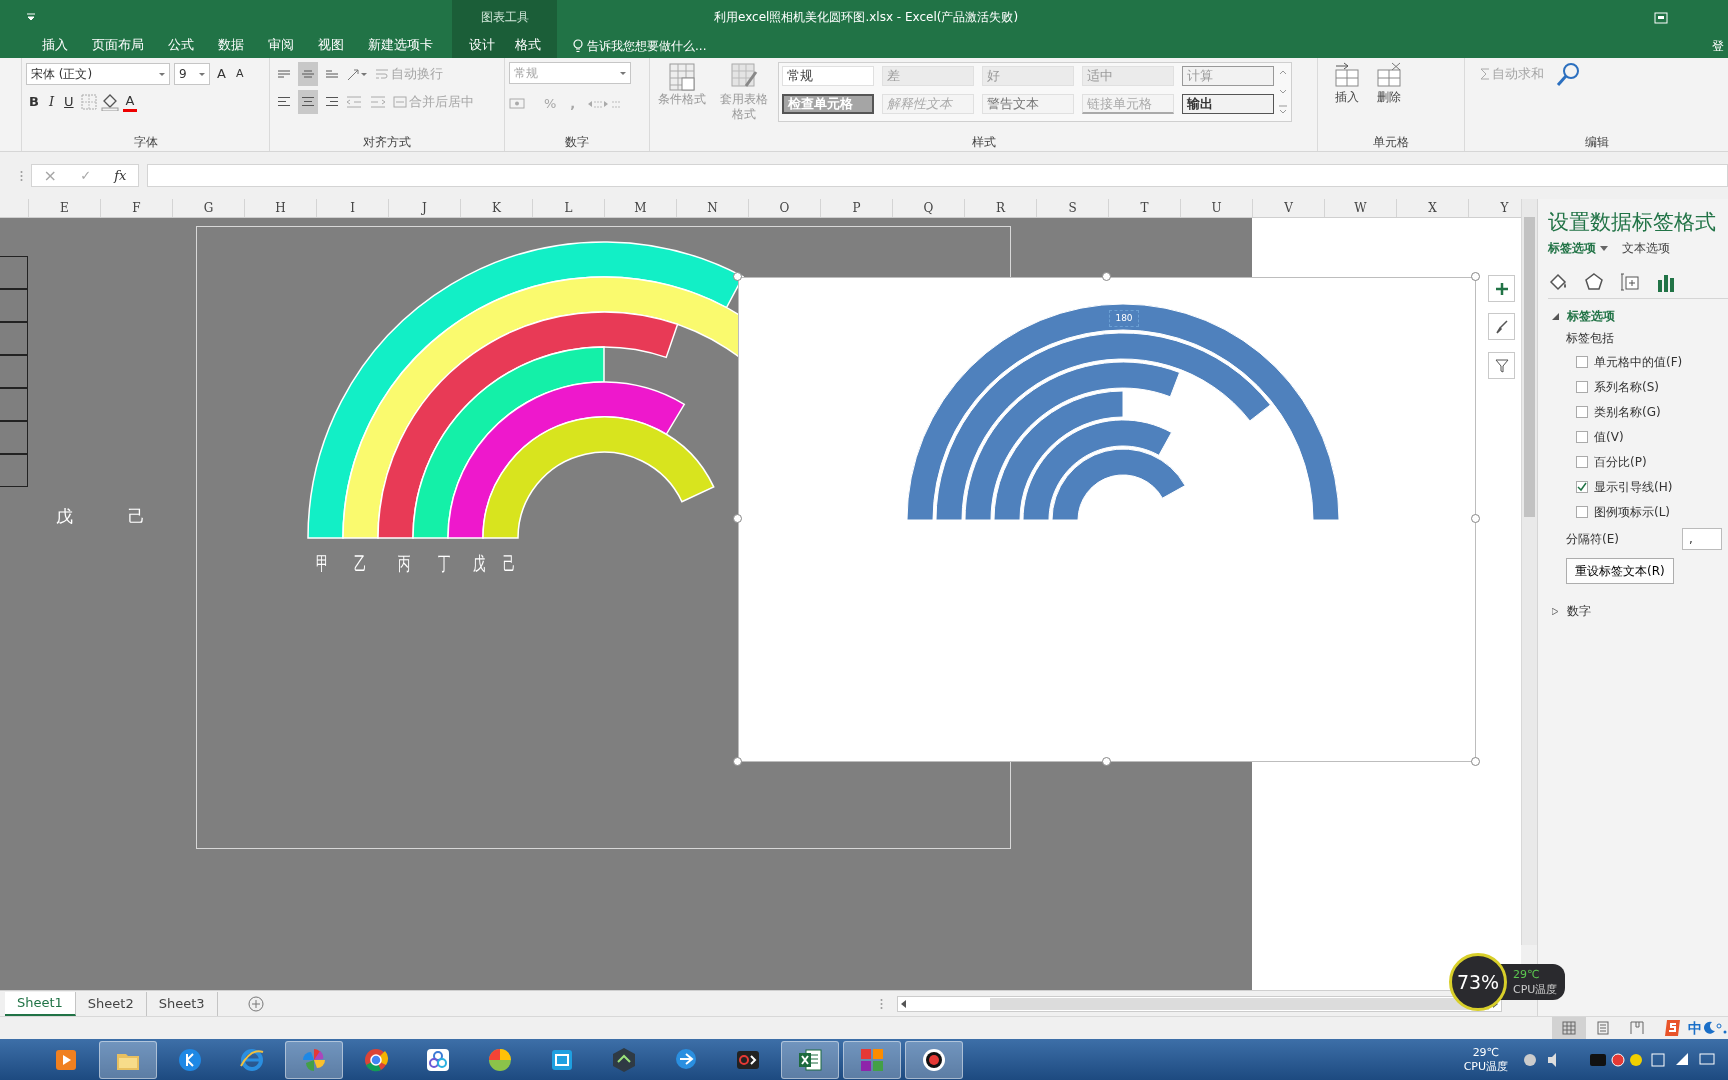 The image size is (1728, 1080). I want to click on column-header: F, so click(136, 208).